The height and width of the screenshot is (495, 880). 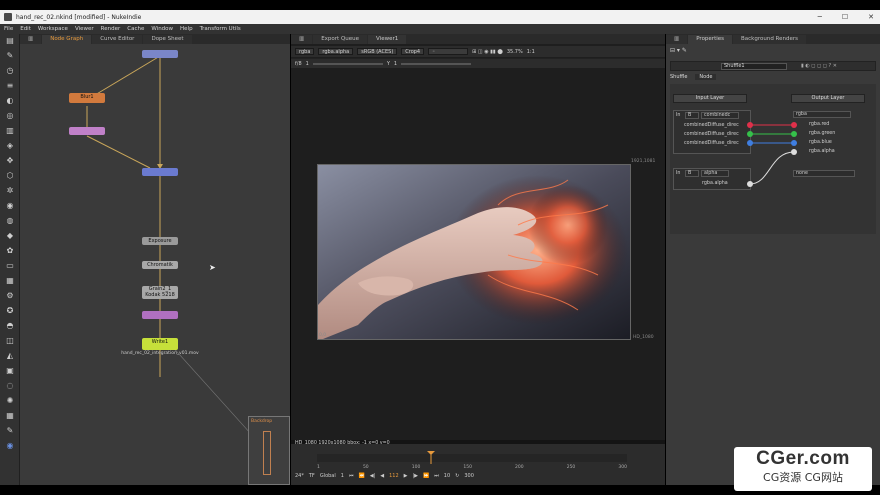 What do you see at coordinates (10, 116) in the screenshot?
I see `filter-nodes-icon: ◎` at bounding box center [10, 116].